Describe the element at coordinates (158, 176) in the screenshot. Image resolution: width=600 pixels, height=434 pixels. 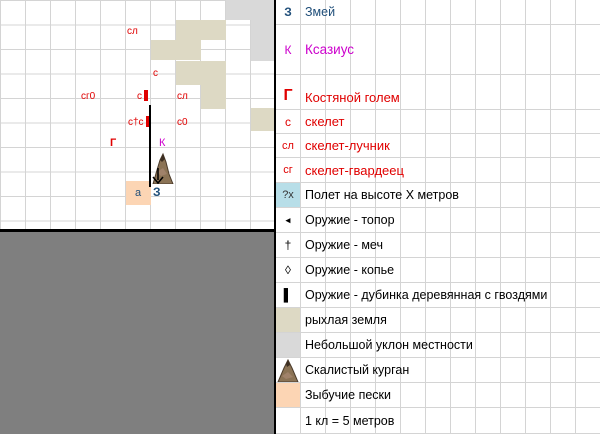
I see `movement-arrow-icon` at that location.